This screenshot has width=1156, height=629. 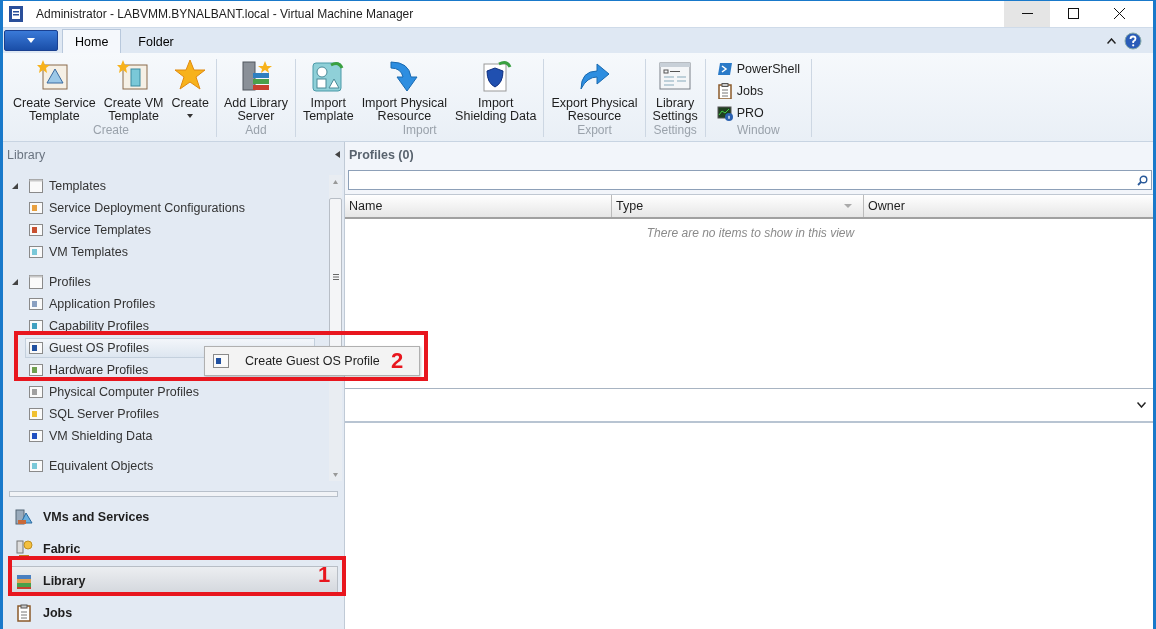 I want to click on ribbon-button: Library Settings, so click(x=675, y=91).